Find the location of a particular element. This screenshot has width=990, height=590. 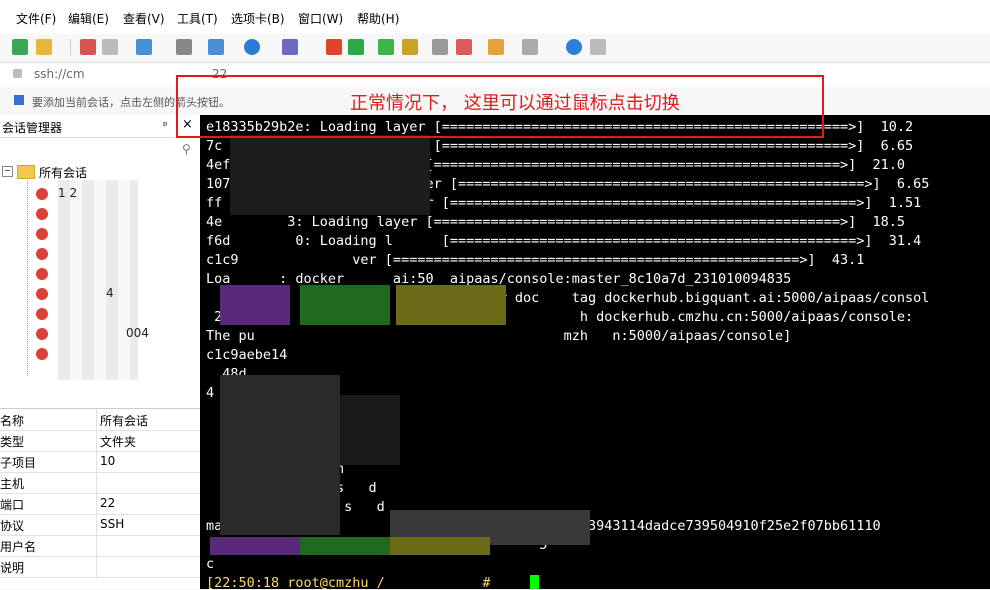

duplicate-icon is located at coordinates (144, 47).